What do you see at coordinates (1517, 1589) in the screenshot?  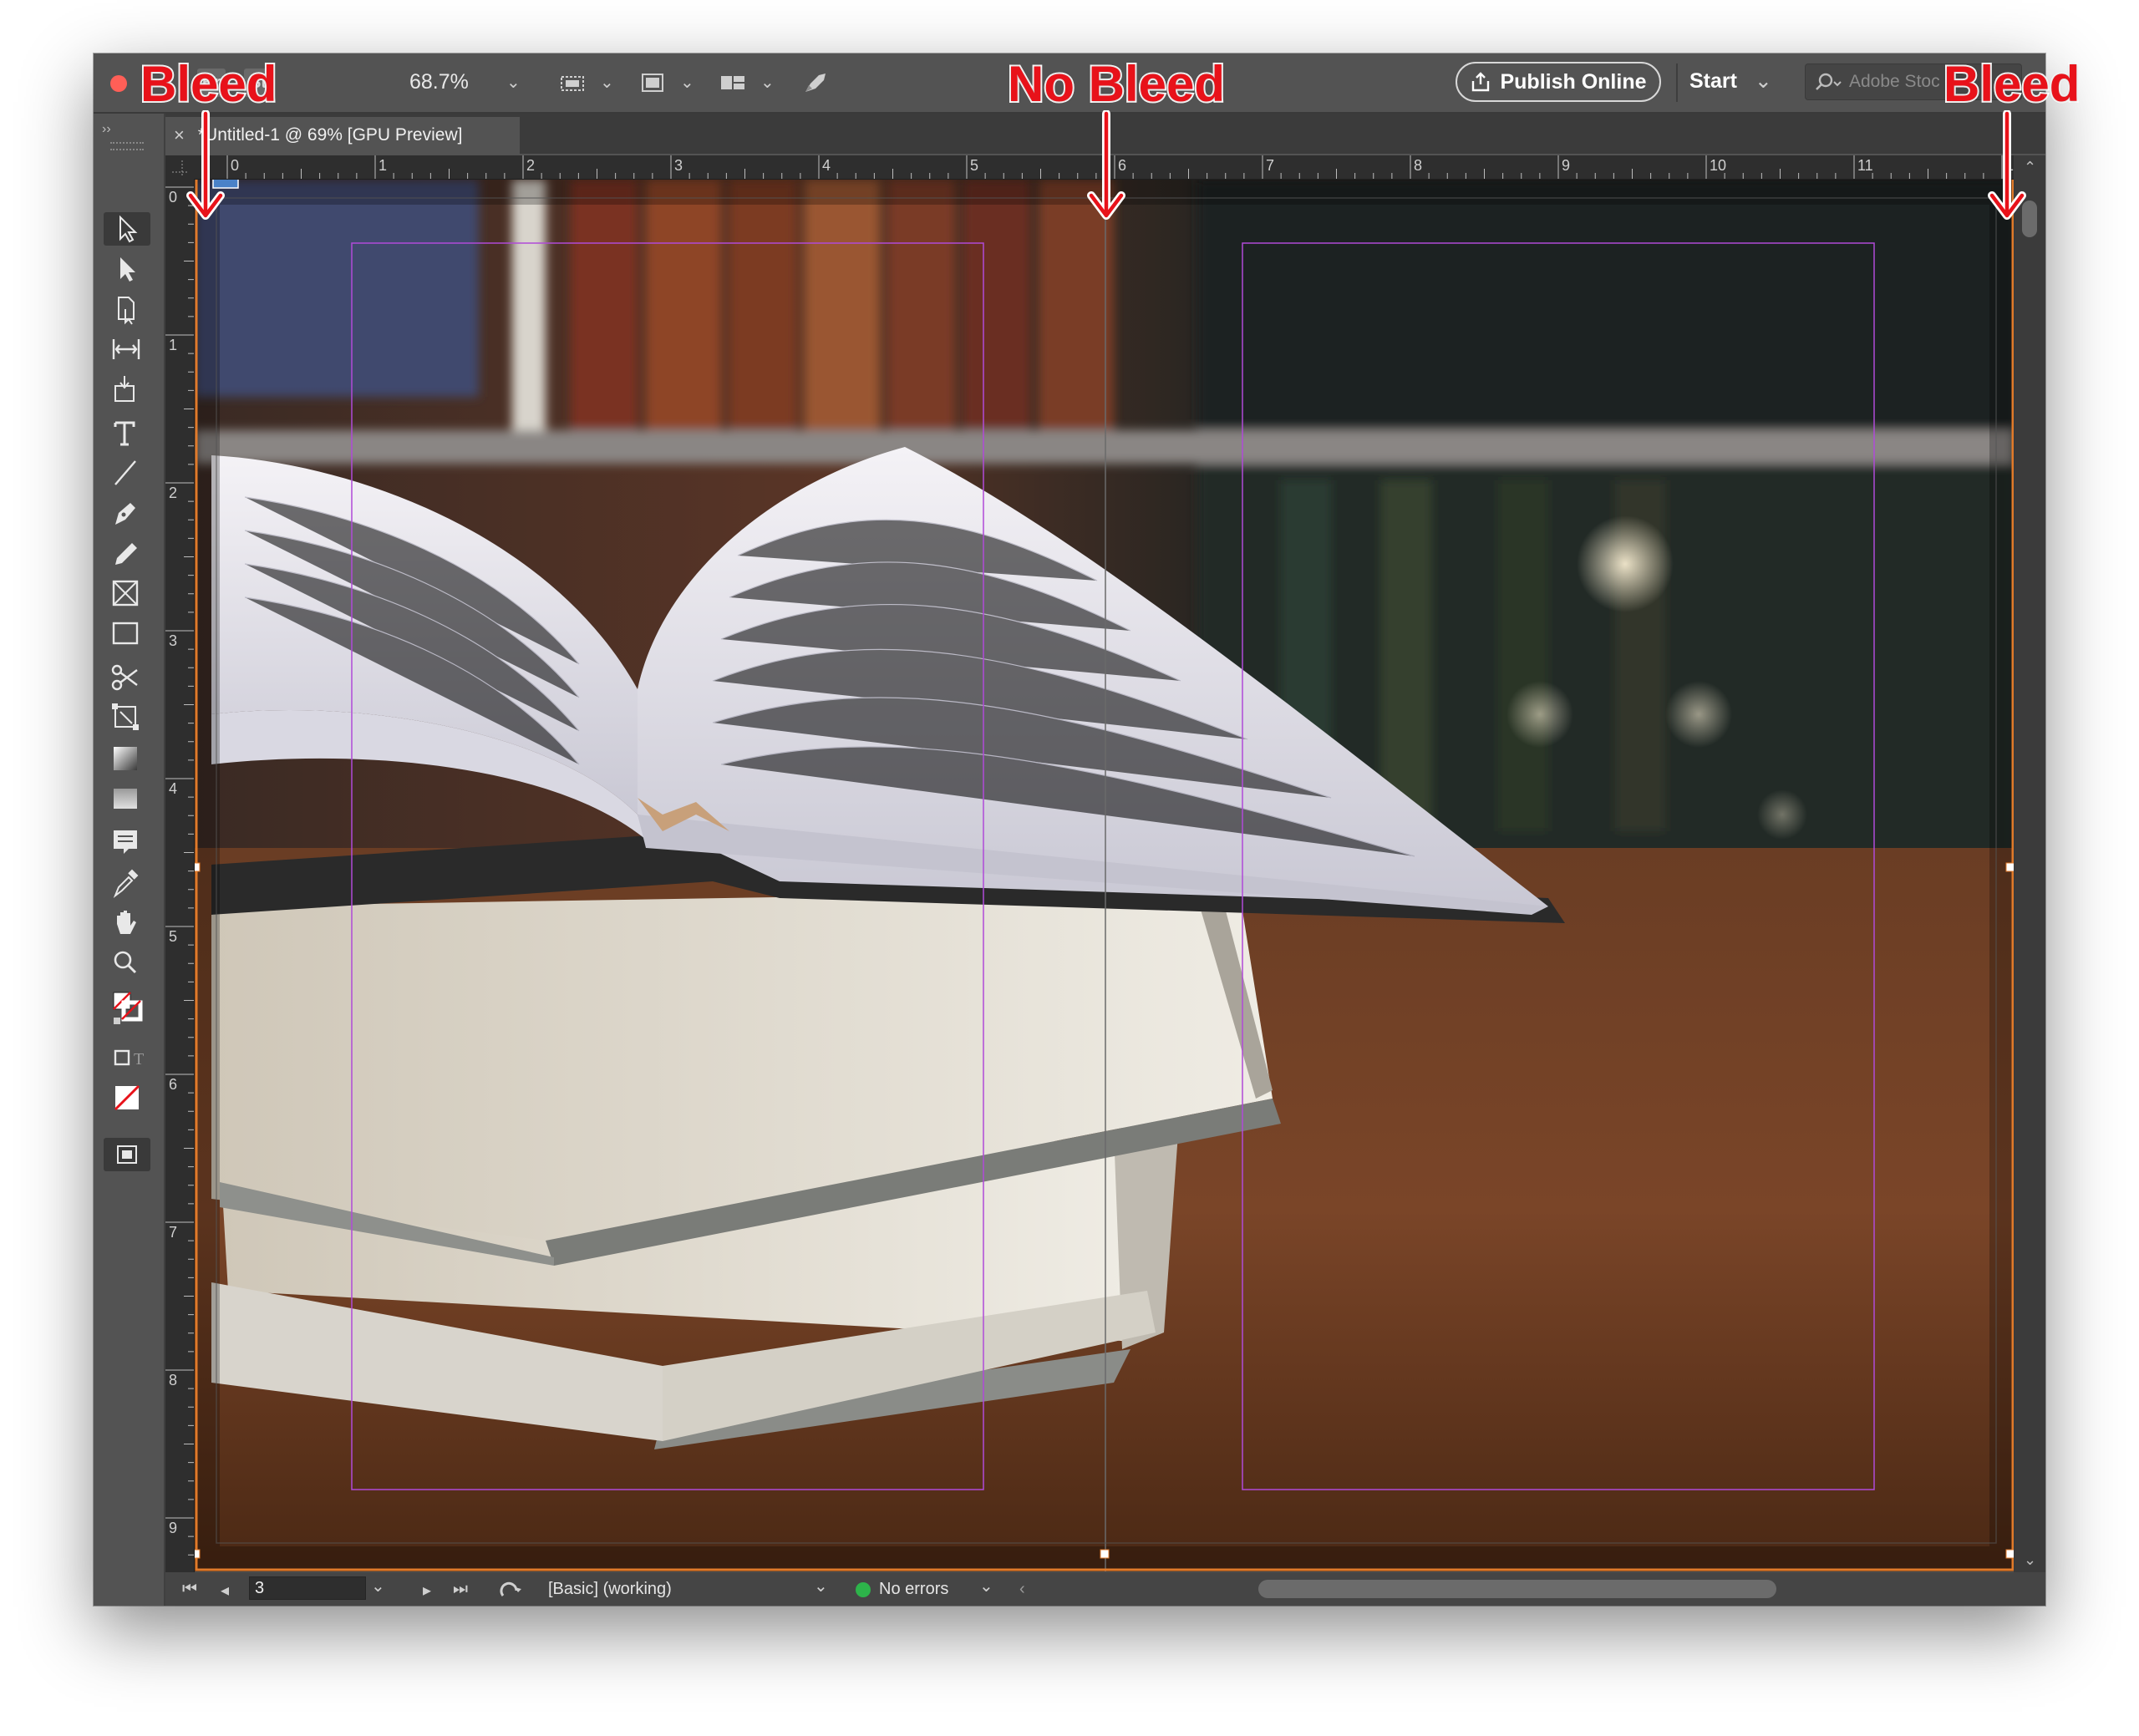 I see `horizontal-scroll-thumb` at bounding box center [1517, 1589].